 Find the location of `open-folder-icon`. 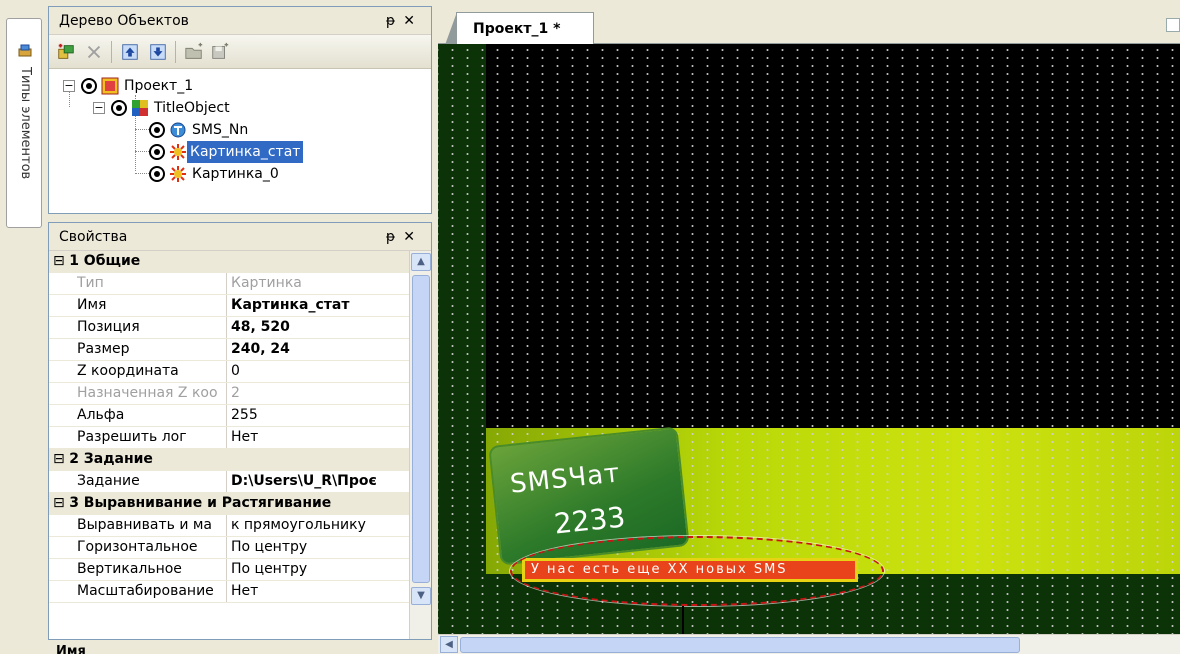

open-folder-icon is located at coordinates (194, 52).